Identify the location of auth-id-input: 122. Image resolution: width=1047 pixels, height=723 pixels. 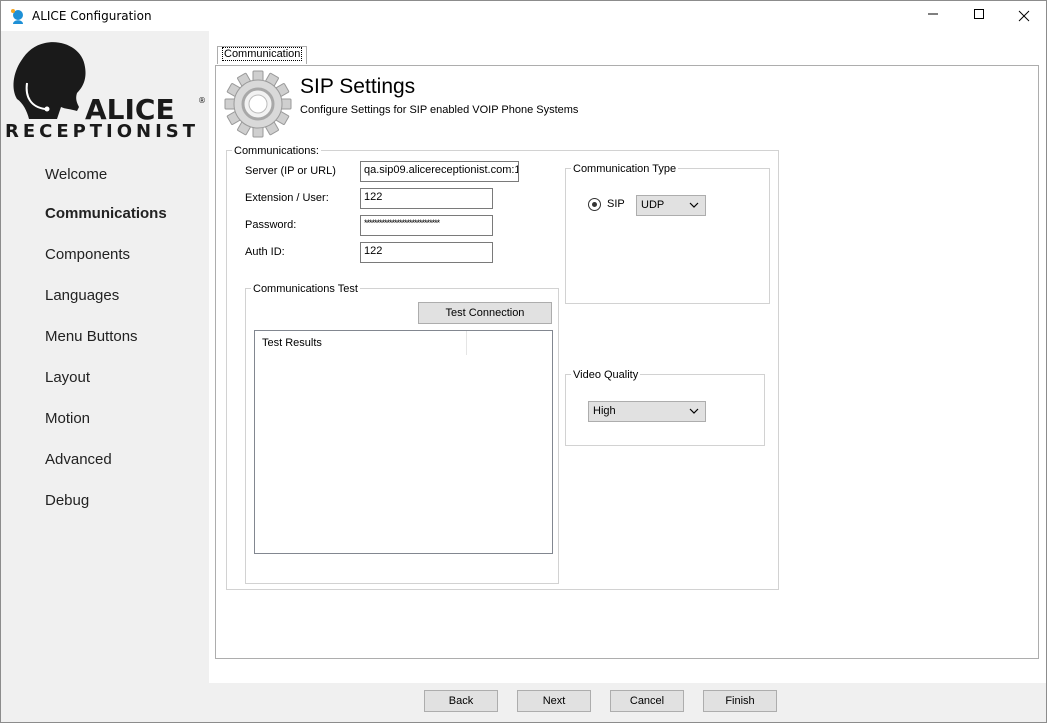
(426, 252).